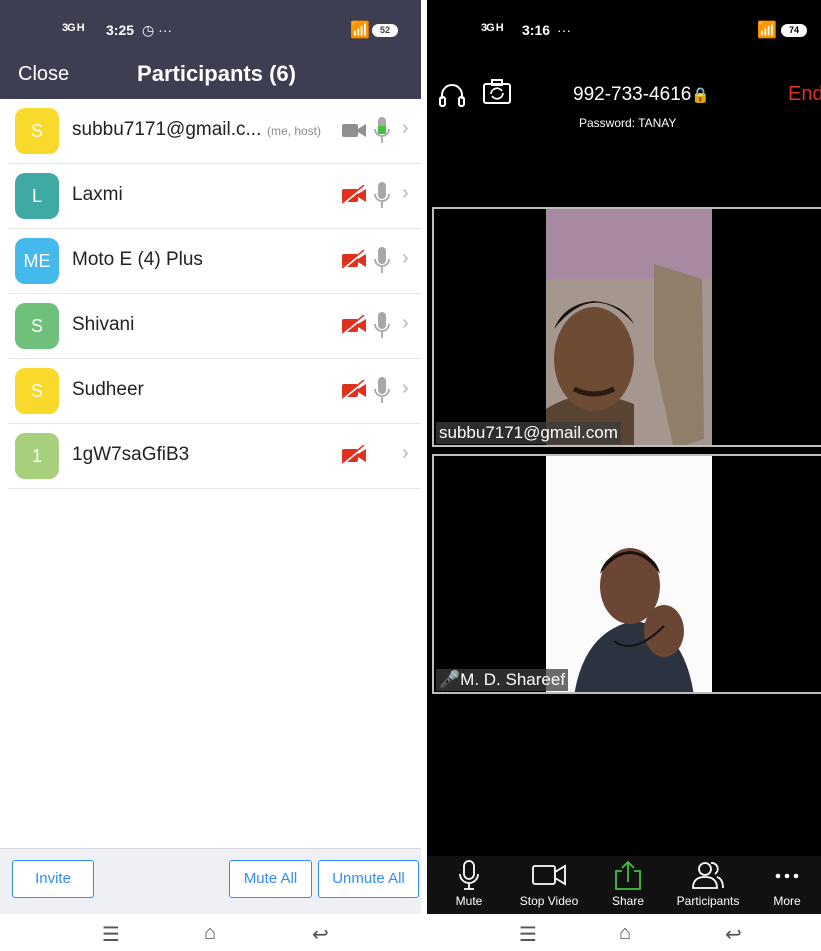  Describe the element at coordinates (804, 94) in the screenshot. I see `end-meeting-button: End` at that location.